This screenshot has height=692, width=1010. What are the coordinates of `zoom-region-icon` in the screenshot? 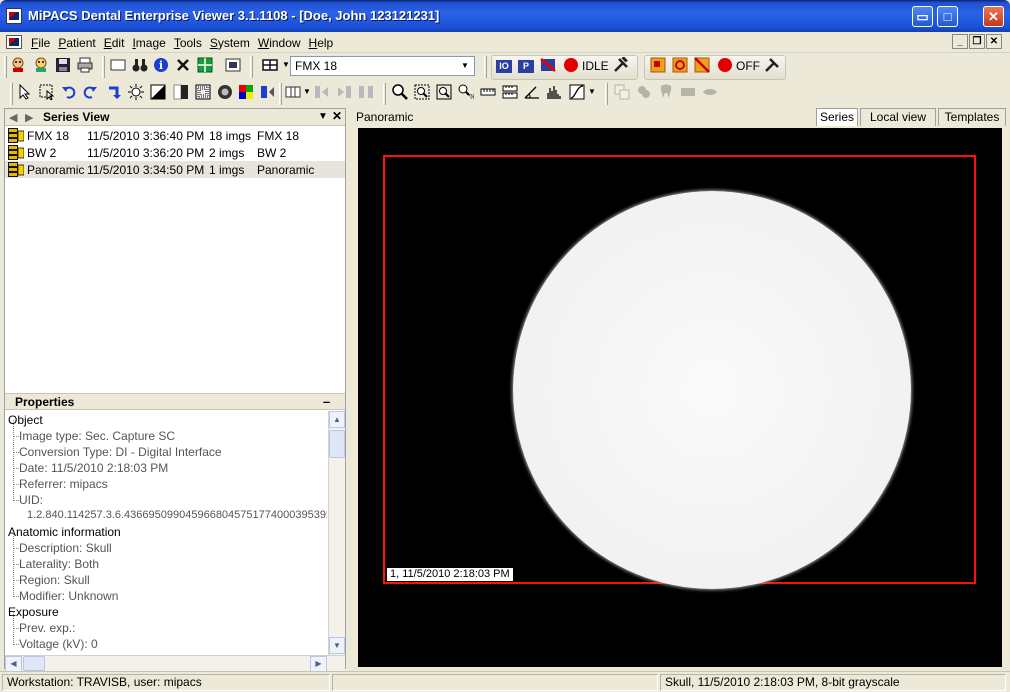 It's located at (422, 92).